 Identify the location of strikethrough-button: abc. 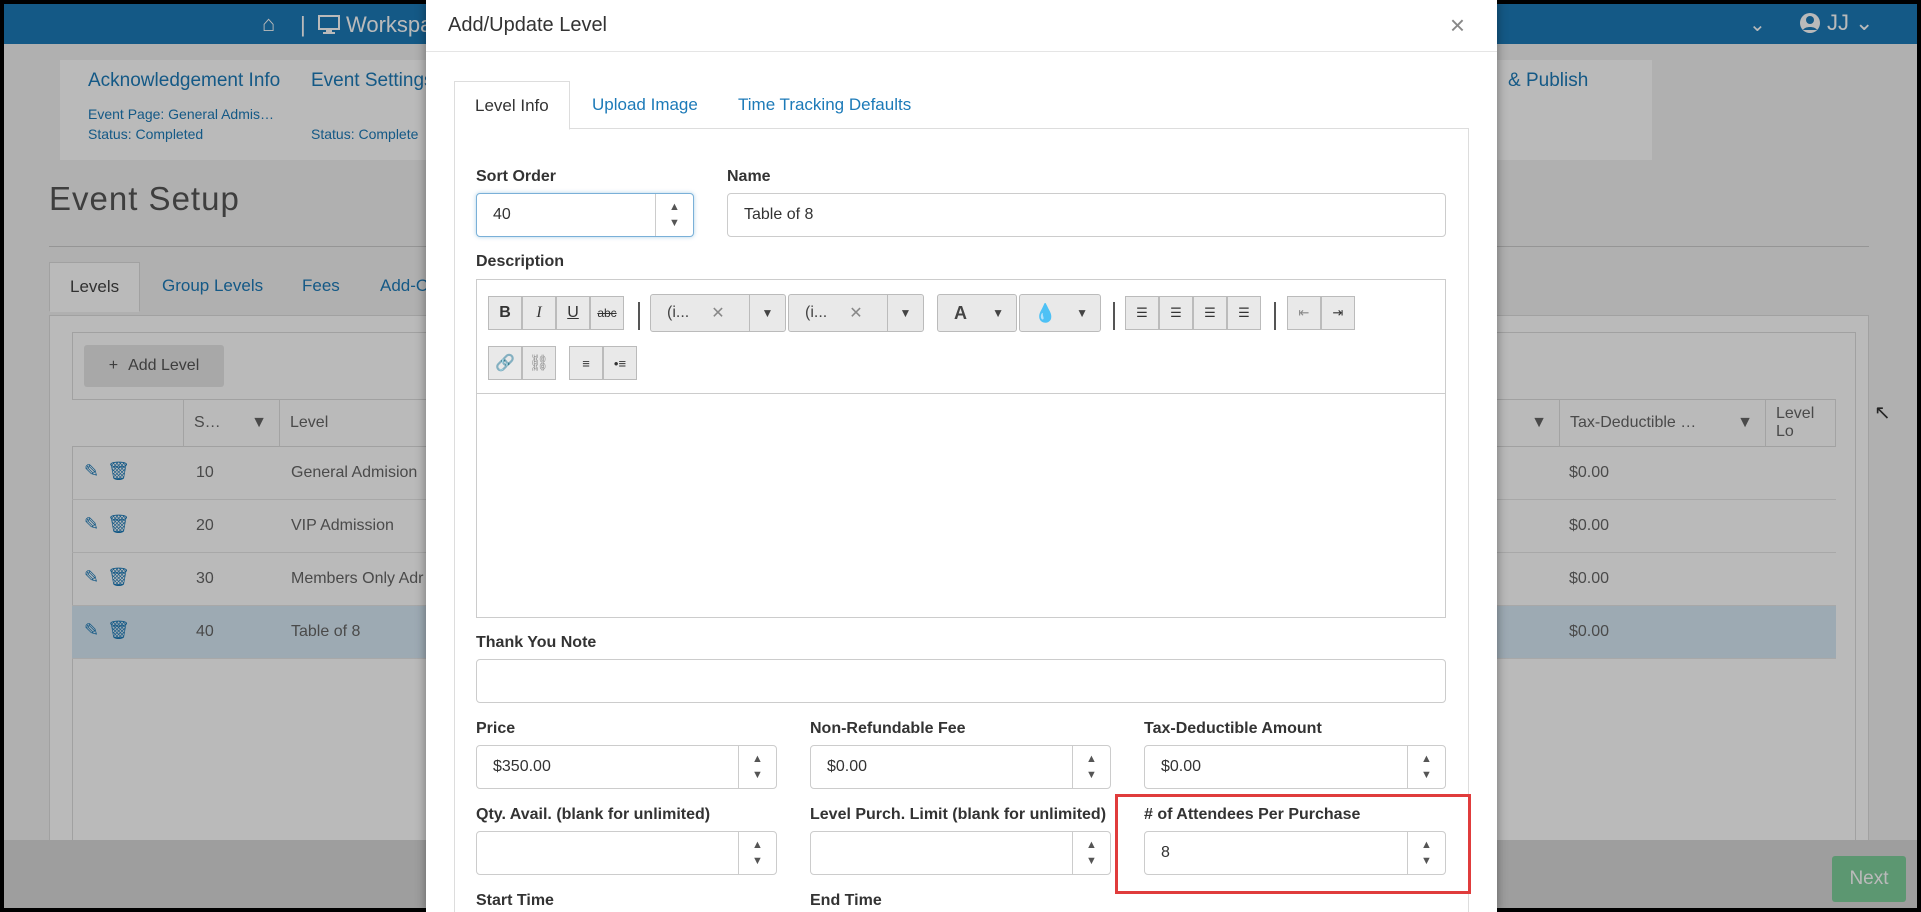
(607, 313).